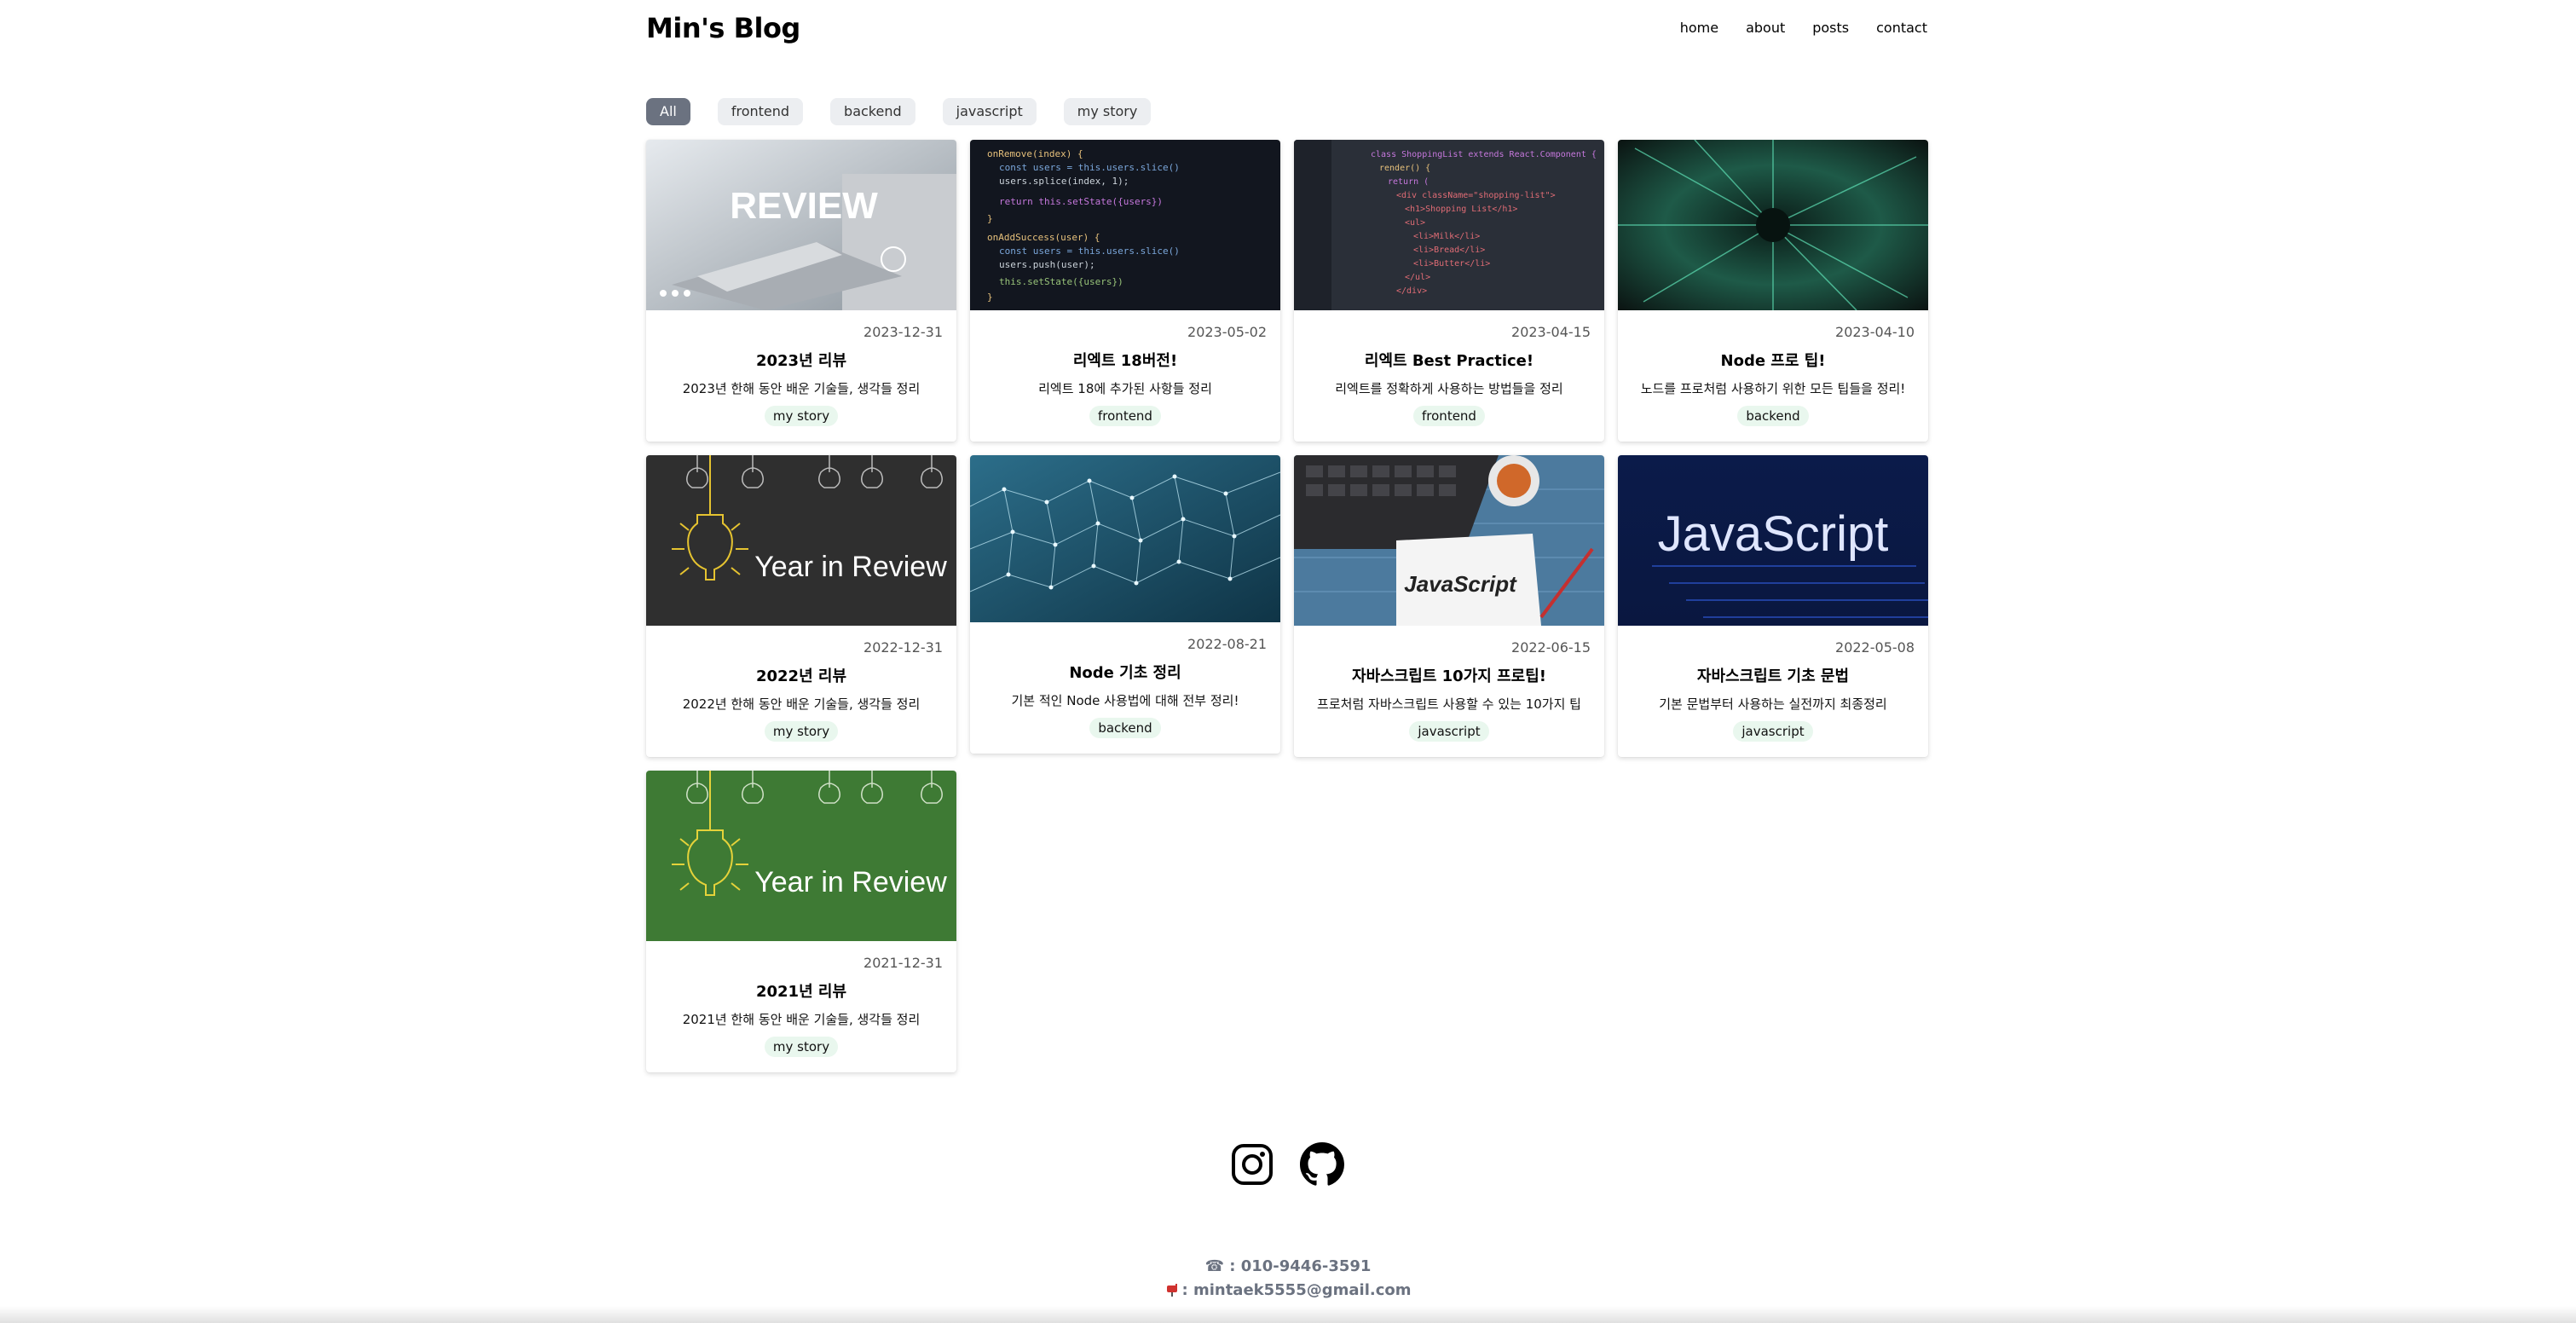 The height and width of the screenshot is (1323, 2576). What do you see at coordinates (1875, 332) in the screenshot?
I see `post-date: 2023-04-10` at bounding box center [1875, 332].